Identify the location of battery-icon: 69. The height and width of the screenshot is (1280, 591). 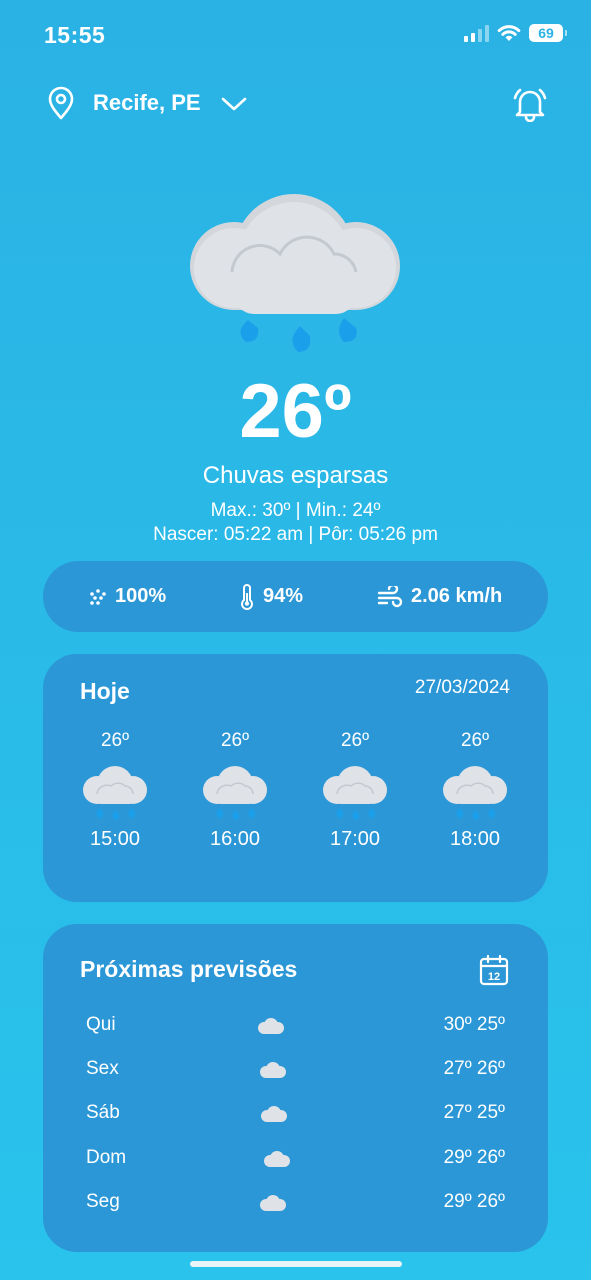
(548, 33).